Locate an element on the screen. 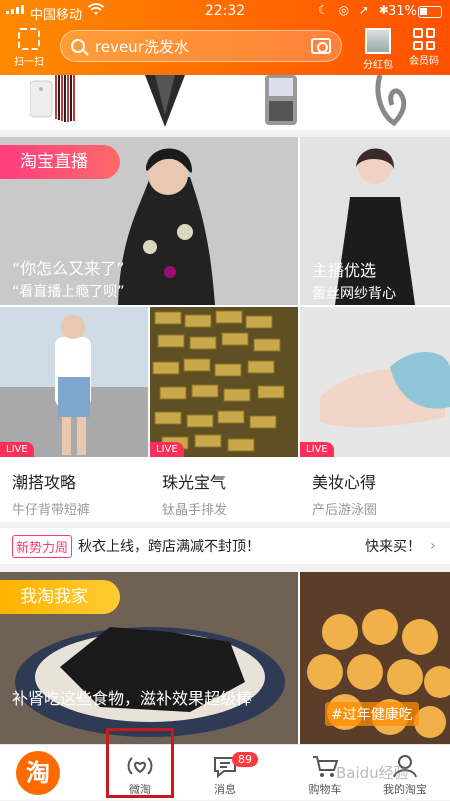 The image size is (450, 801). product-thumb-phone is located at coordinates (282, 101).